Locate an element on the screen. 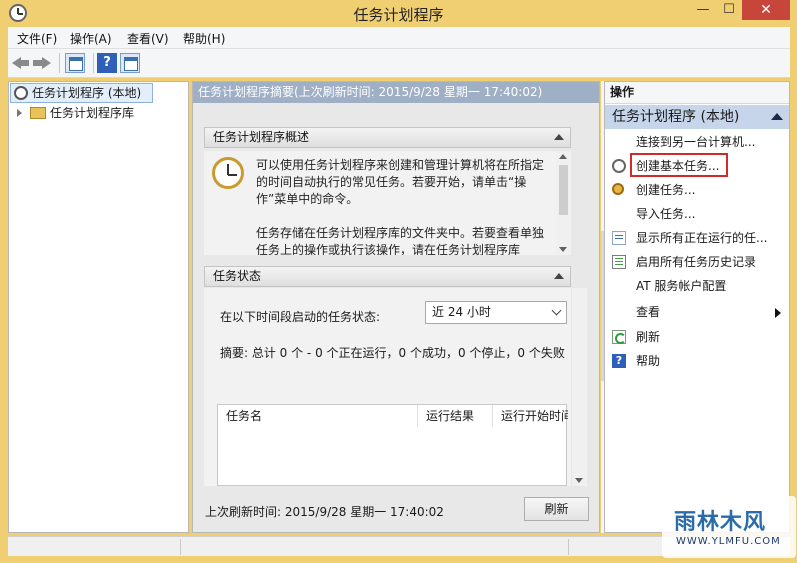 The image size is (797, 563). section-title: 任务状态 is located at coordinates (237, 276).